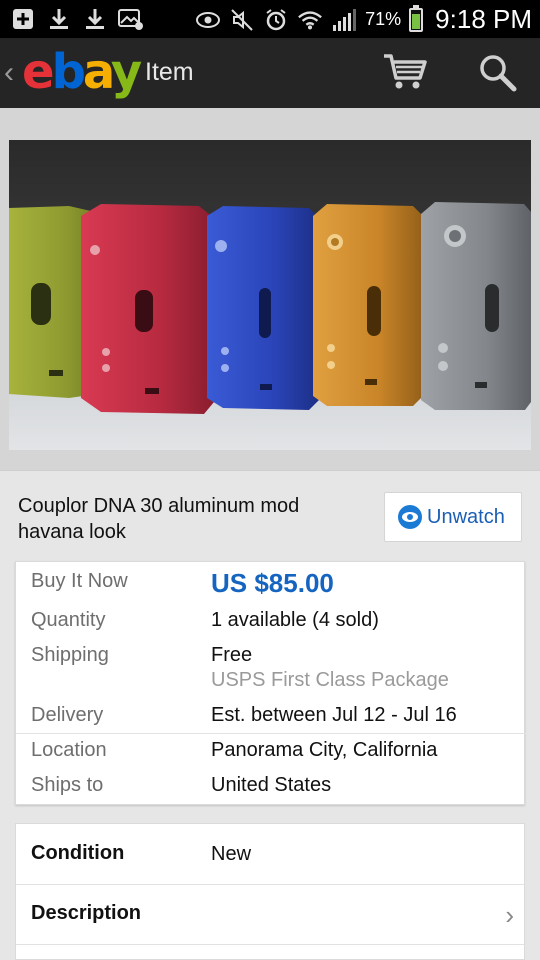  What do you see at coordinates (159, 519) in the screenshot?
I see `item-title: Couplor DNA 30 aluminum mod havana look` at bounding box center [159, 519].